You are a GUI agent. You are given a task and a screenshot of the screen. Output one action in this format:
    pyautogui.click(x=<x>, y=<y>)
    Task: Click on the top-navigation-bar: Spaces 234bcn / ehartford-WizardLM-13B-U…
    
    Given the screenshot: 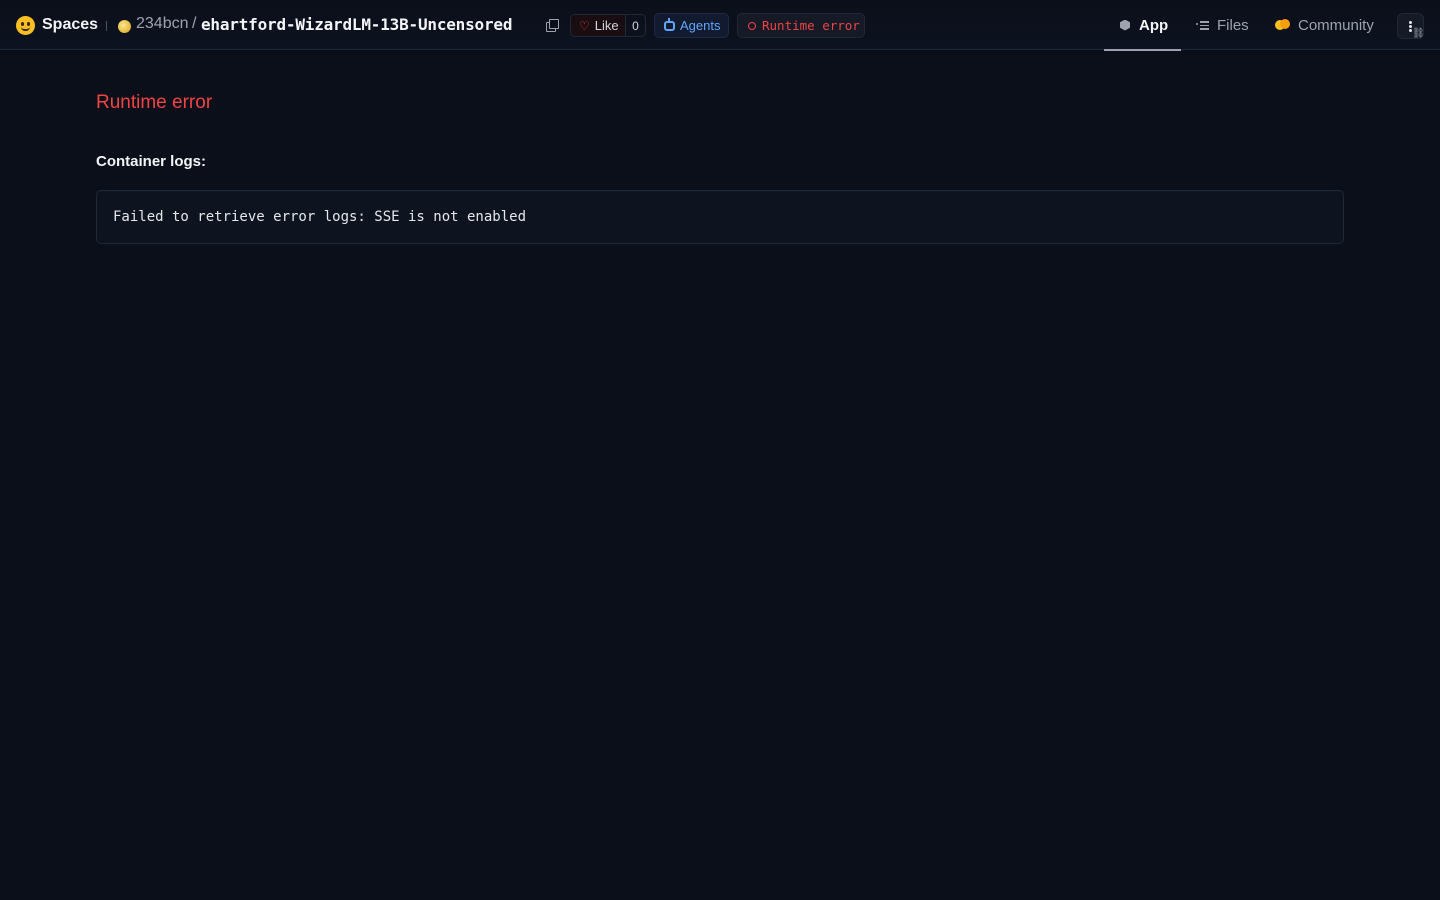 What is the action you would take?
    pyautogui.click(x=720, y=25)
    